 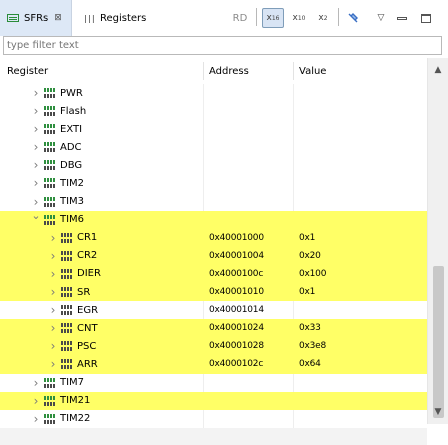 What do you see at coordinates (236, 346) in the screenshot?
I see `row-address: 0x40001028` at bounding box center [236, 346].